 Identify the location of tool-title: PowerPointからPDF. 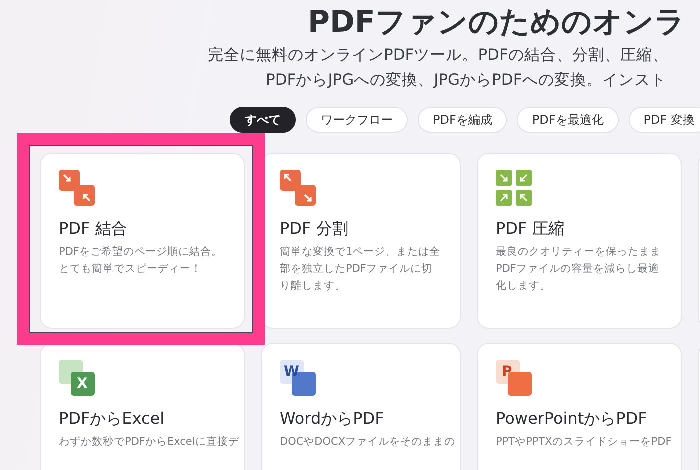
(572, 419).